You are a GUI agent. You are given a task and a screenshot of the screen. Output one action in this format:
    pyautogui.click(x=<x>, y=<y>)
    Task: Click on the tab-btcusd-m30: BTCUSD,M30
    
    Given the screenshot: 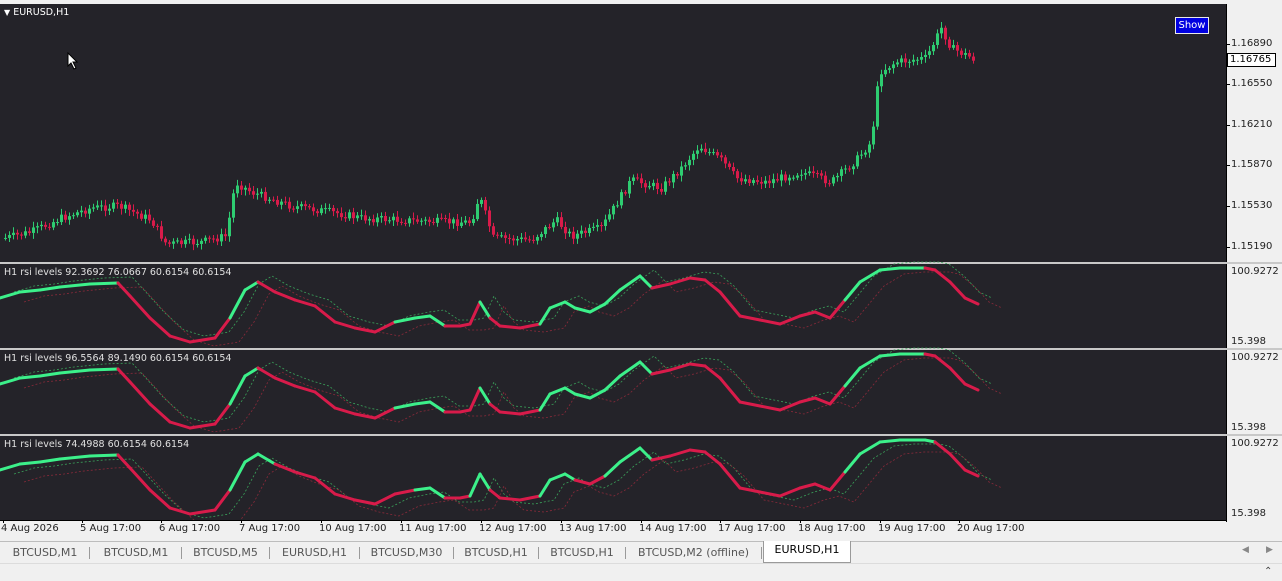 What is the action you would take?
    pyautogui.click(x=406, y=553)
    